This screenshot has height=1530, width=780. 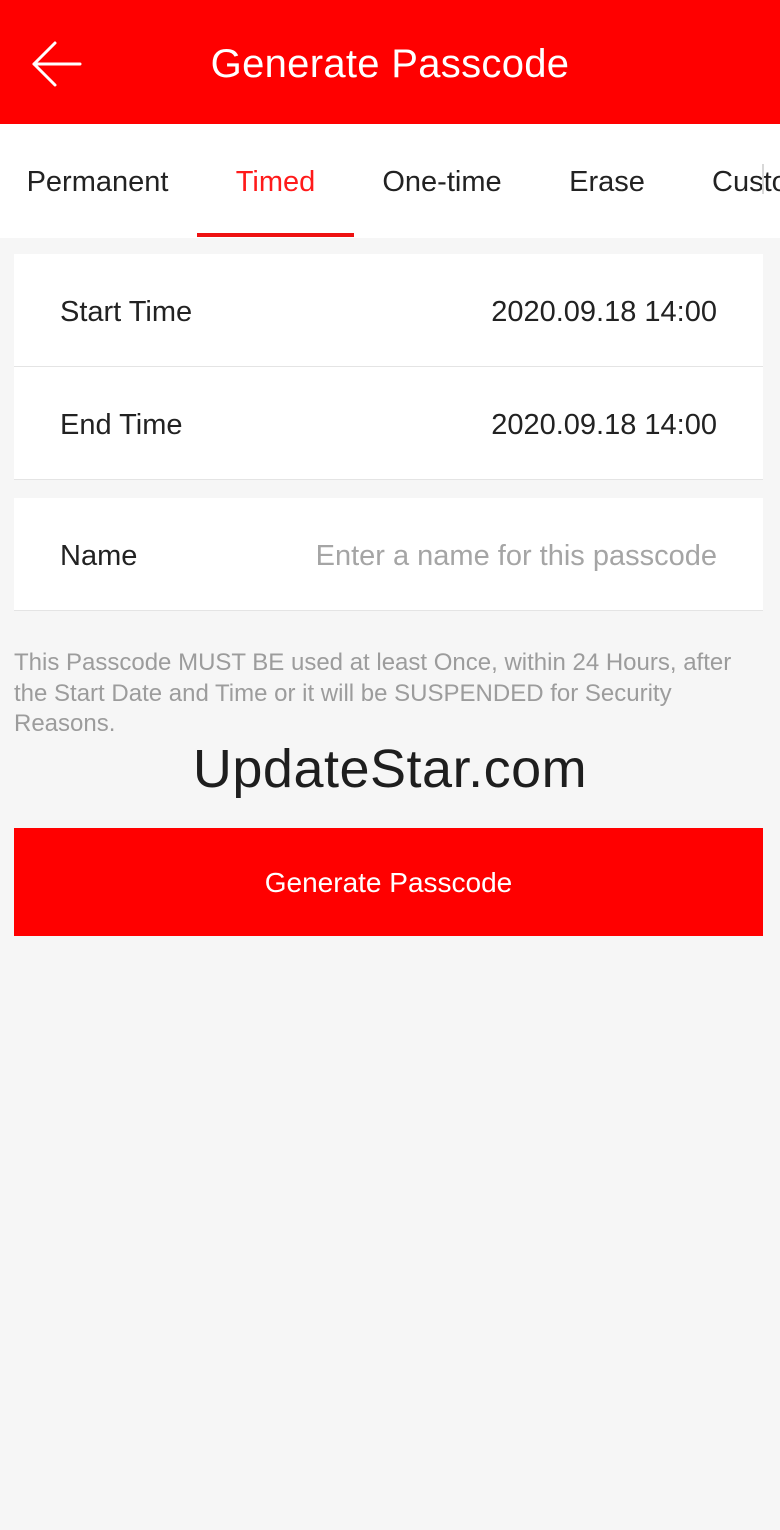 I want to click on arrow-left-icon, so click(x=57, y=64).